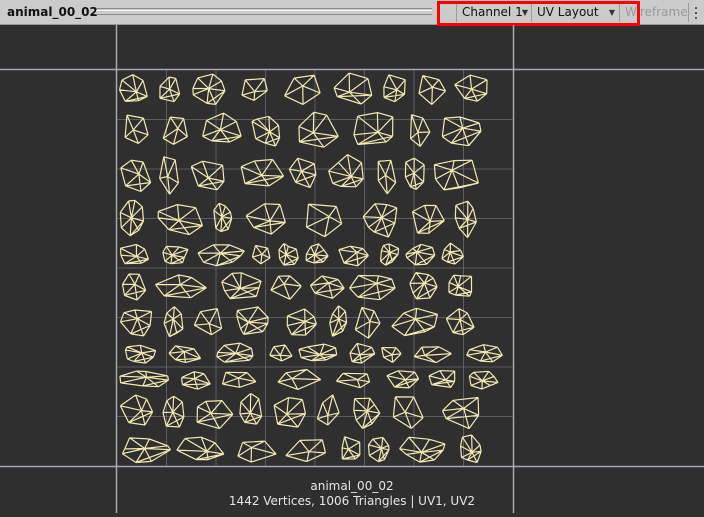 This screenshot has height=517, width=704. I want to click on drag-grip, so click(264, 11).